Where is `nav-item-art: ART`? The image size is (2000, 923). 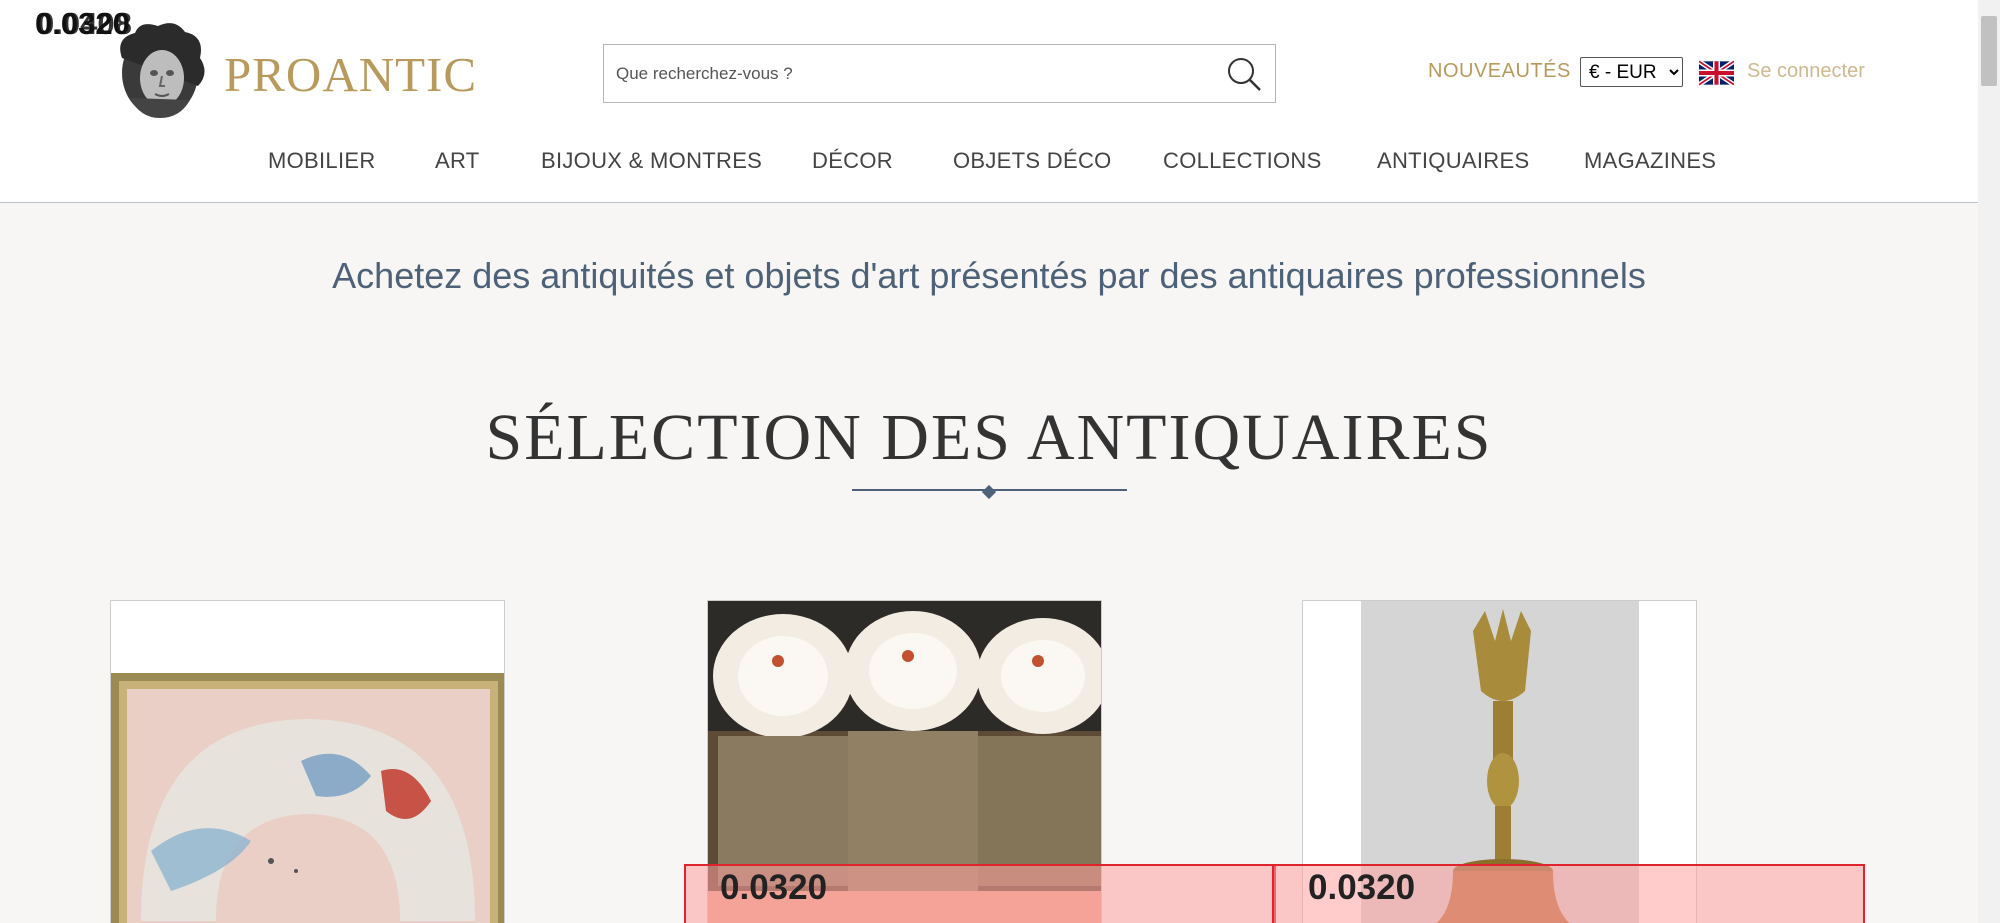 nav-item-art: ART is located at coordinates (457, 161).